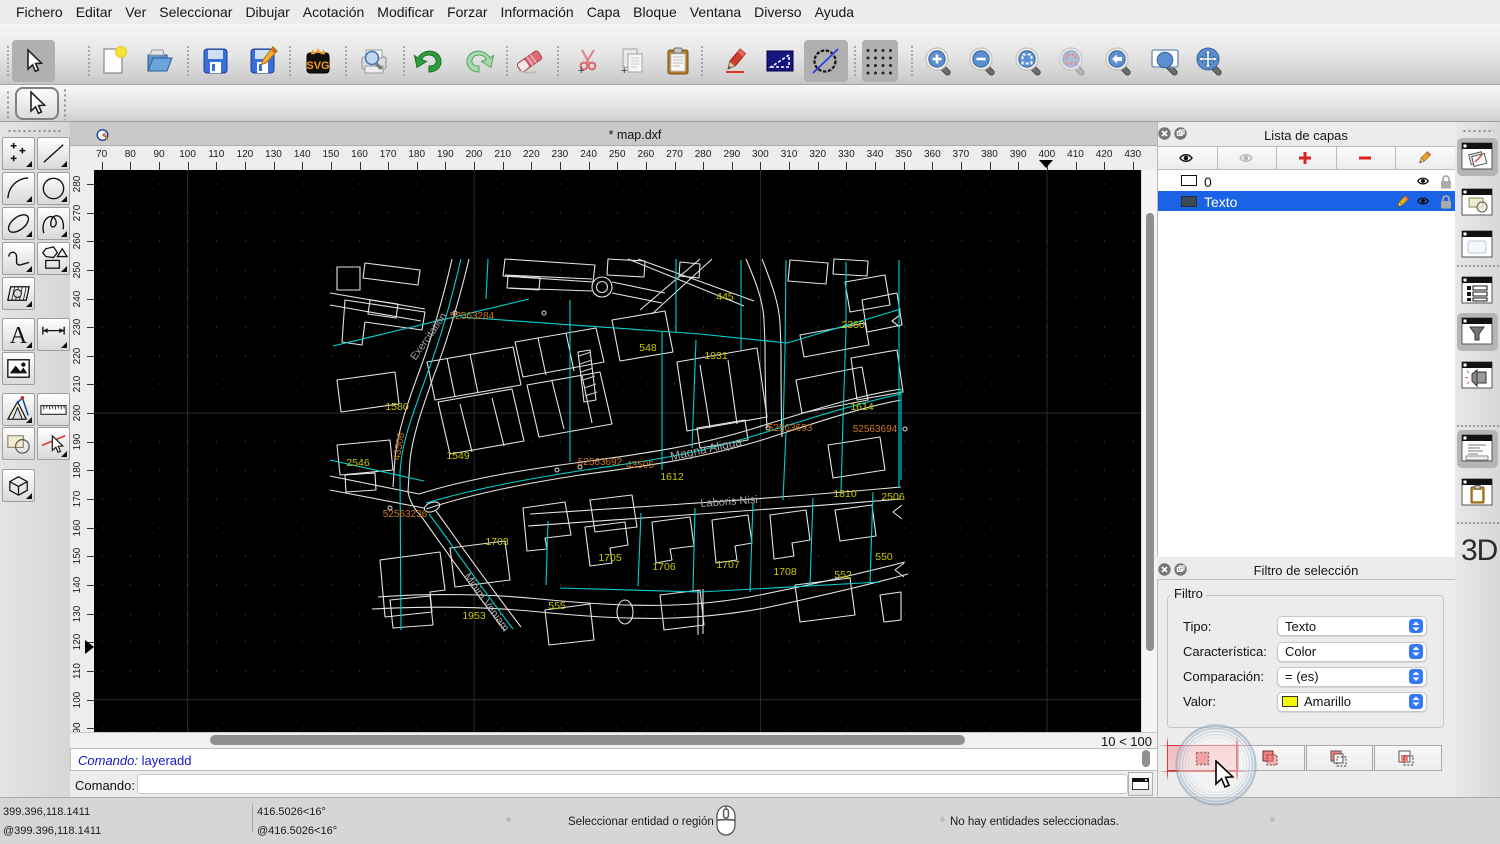  I want to click on svg-text: 548, so click(648, 348).